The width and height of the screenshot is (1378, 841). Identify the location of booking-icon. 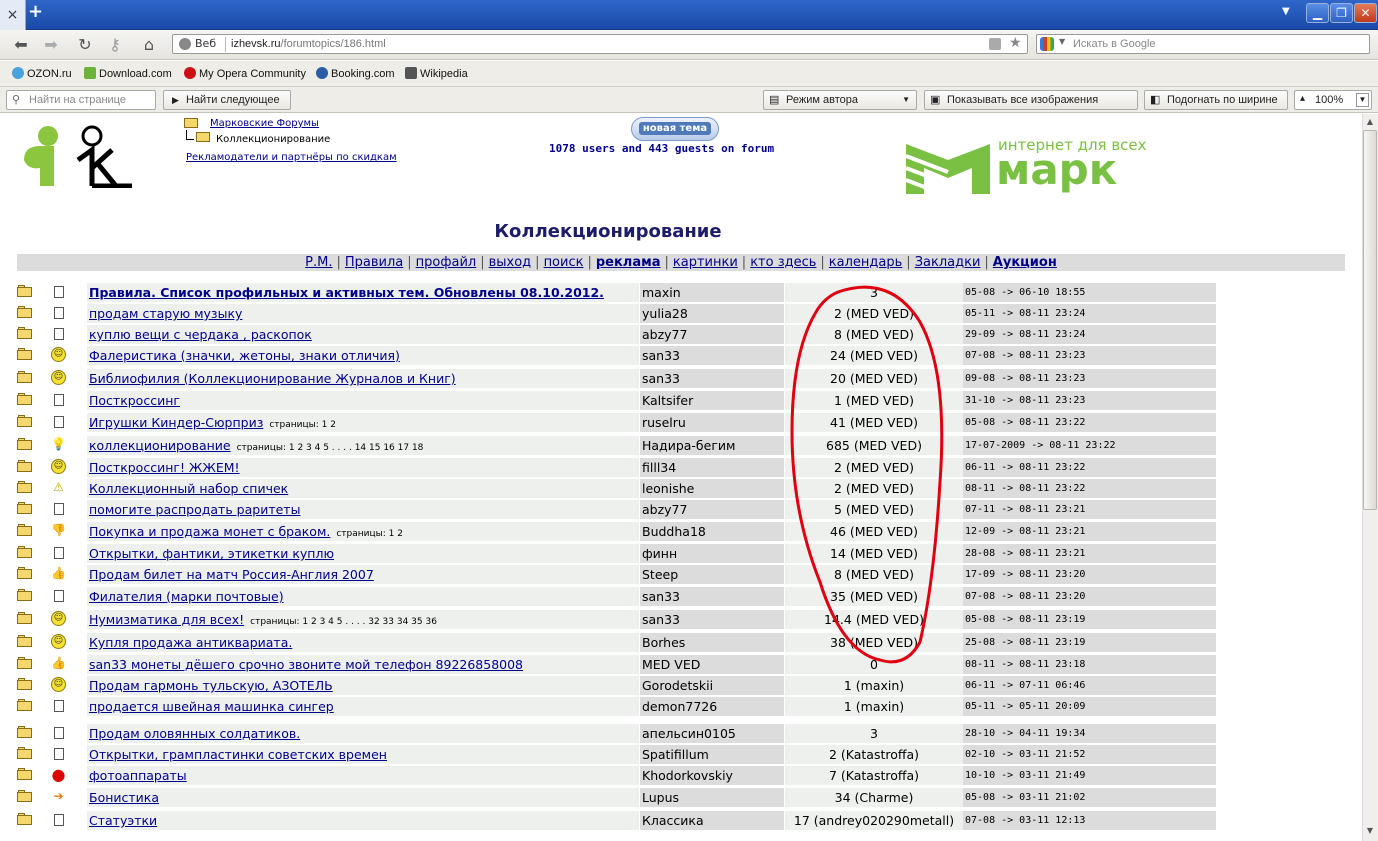
(322, 73).